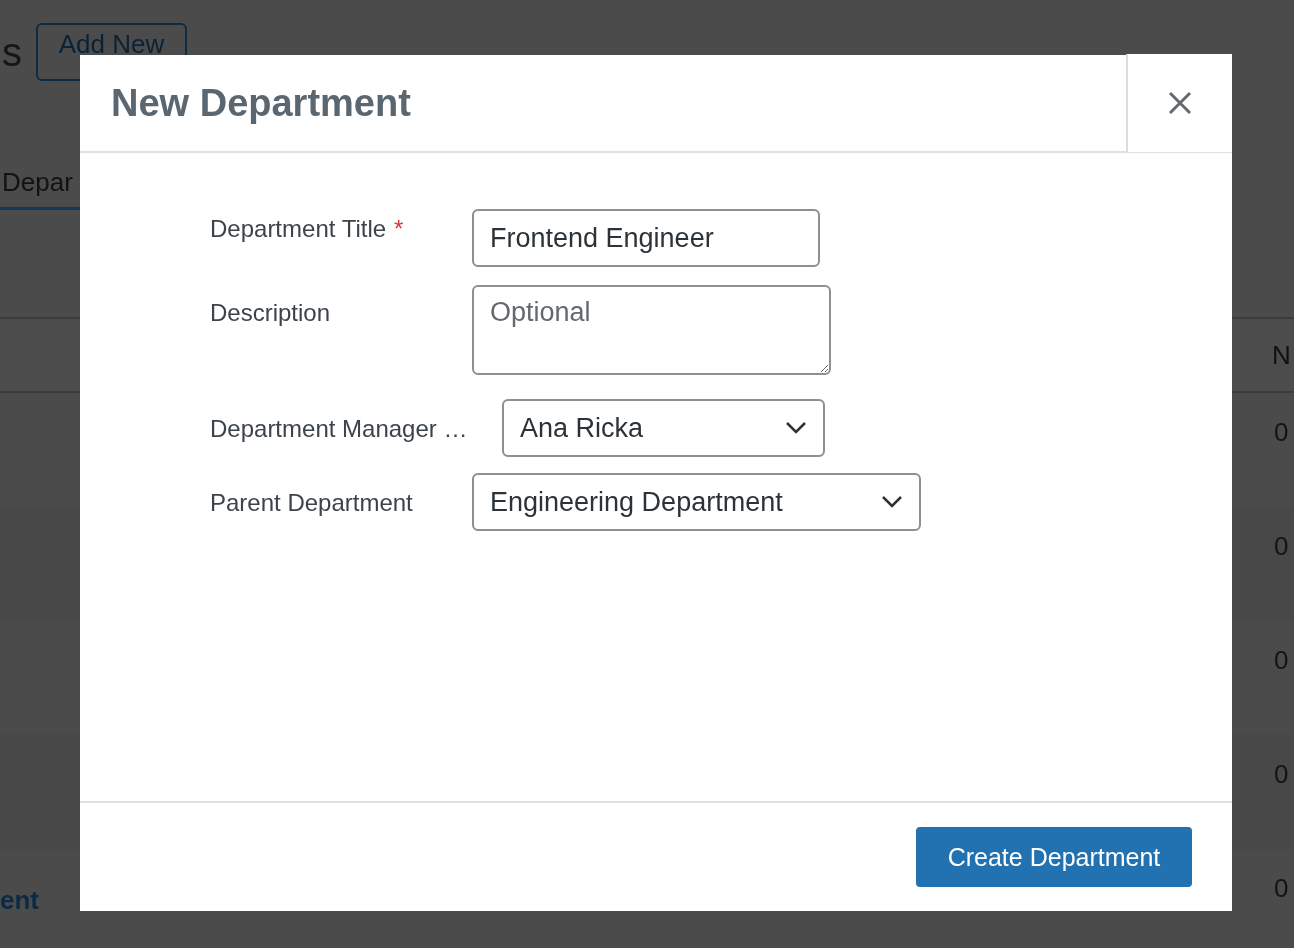  What do you see at coordinates (646, 238) in the screenshot?
I see `input-field: Frontend Engineer` at bounding box center [646, 238].